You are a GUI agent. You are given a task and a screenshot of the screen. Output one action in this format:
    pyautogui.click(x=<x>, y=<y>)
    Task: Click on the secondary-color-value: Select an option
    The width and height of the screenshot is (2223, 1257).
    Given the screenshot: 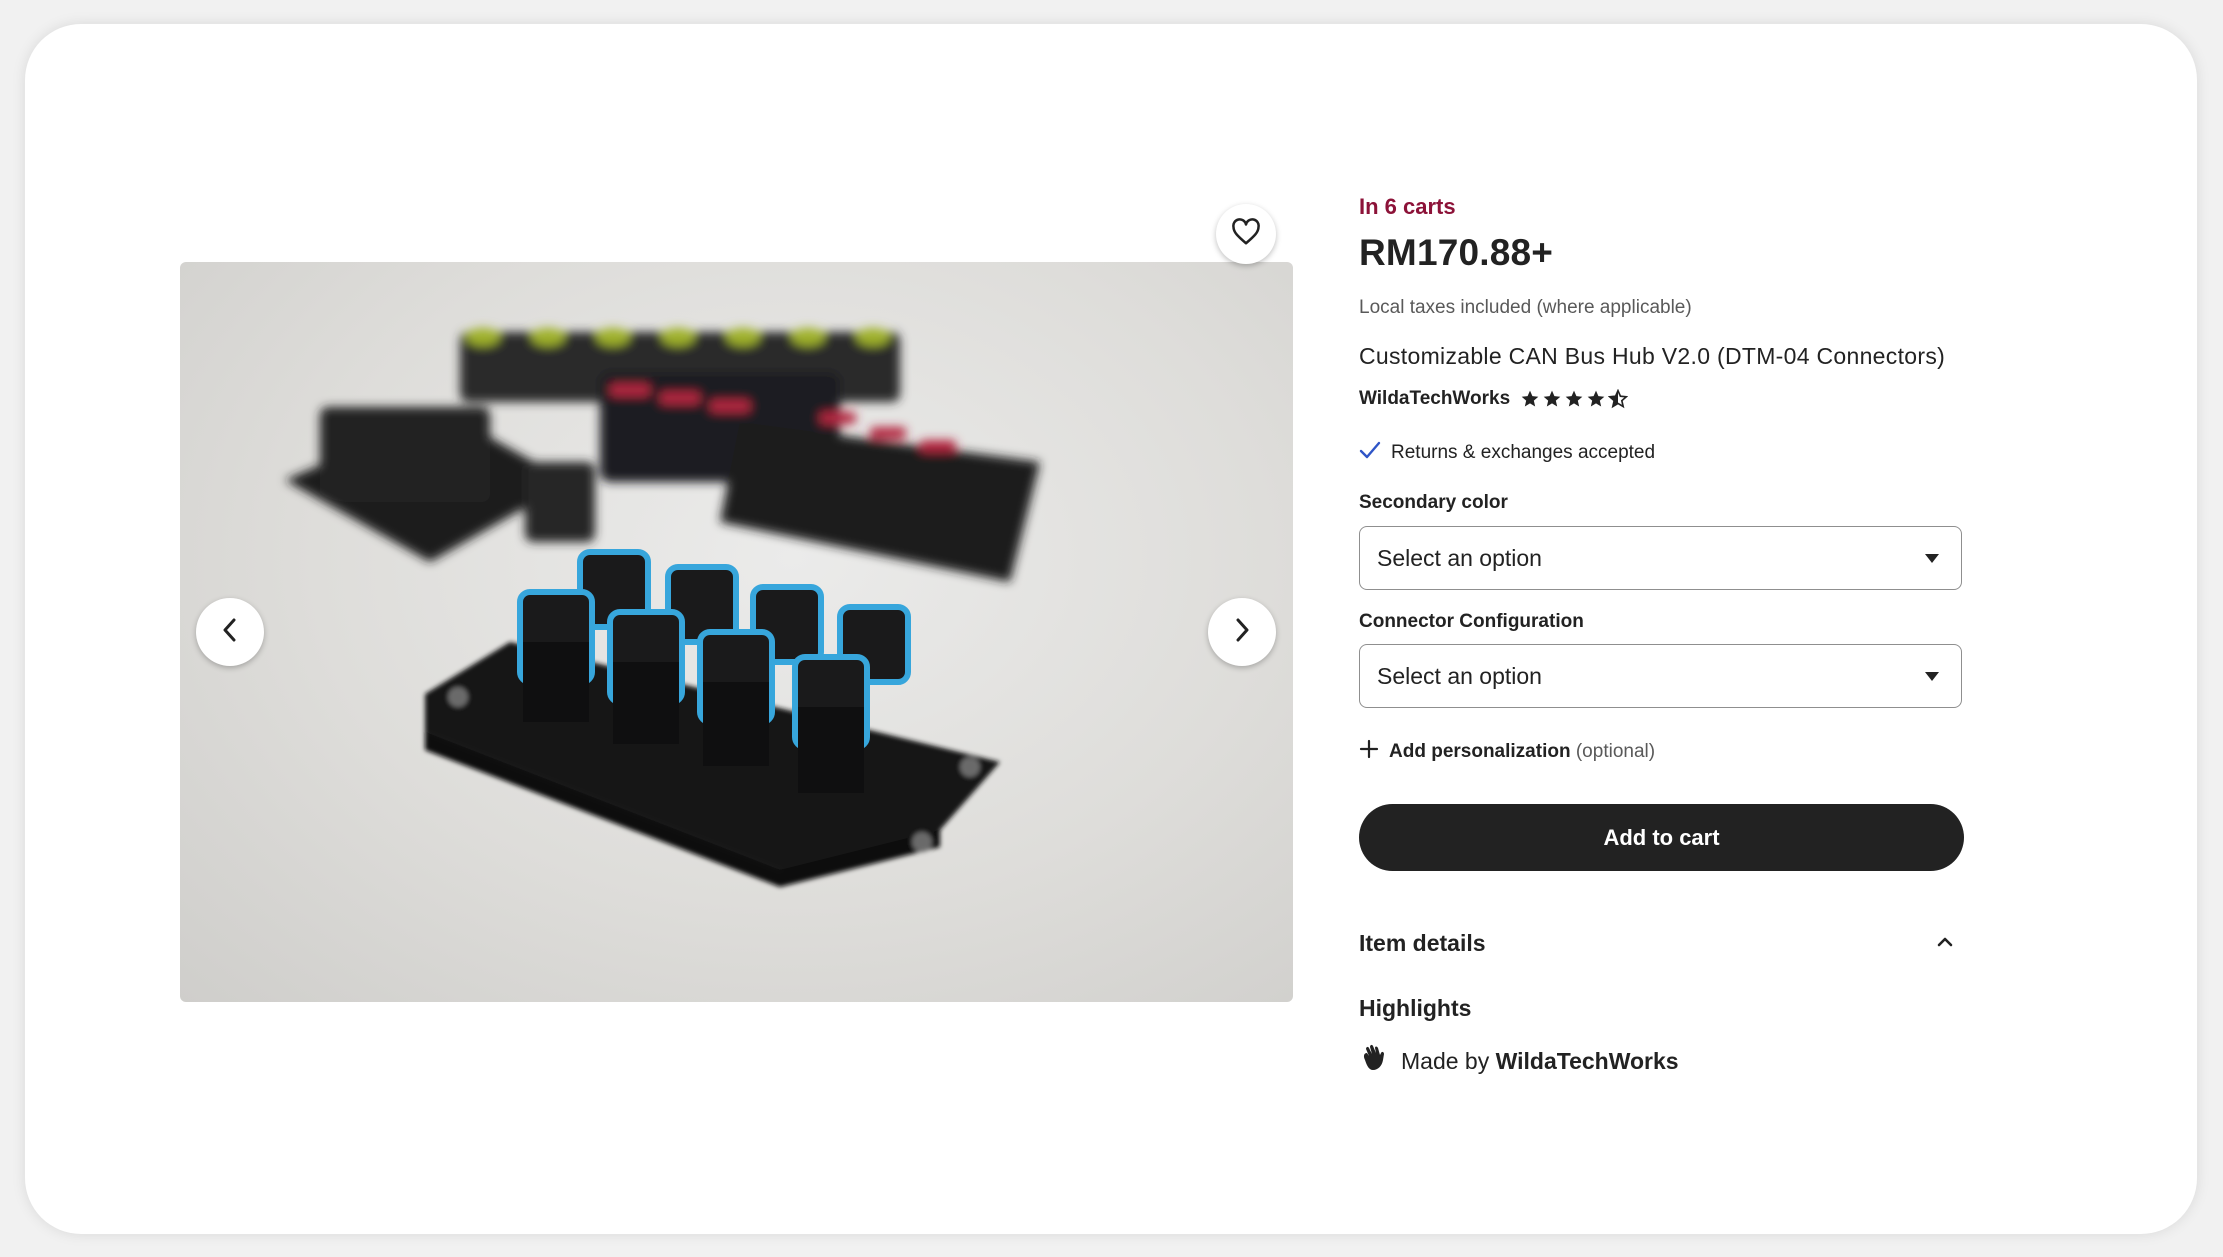 What is the action you would take?
    pyautogui.click(x=1459, y=557)
    